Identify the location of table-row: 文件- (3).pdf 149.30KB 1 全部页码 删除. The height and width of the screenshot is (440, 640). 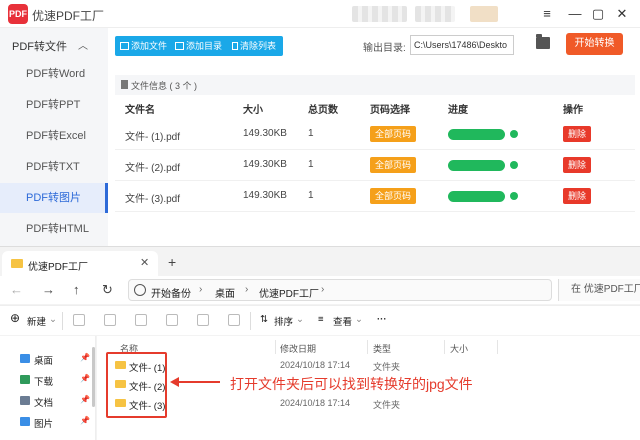
(375, 196).